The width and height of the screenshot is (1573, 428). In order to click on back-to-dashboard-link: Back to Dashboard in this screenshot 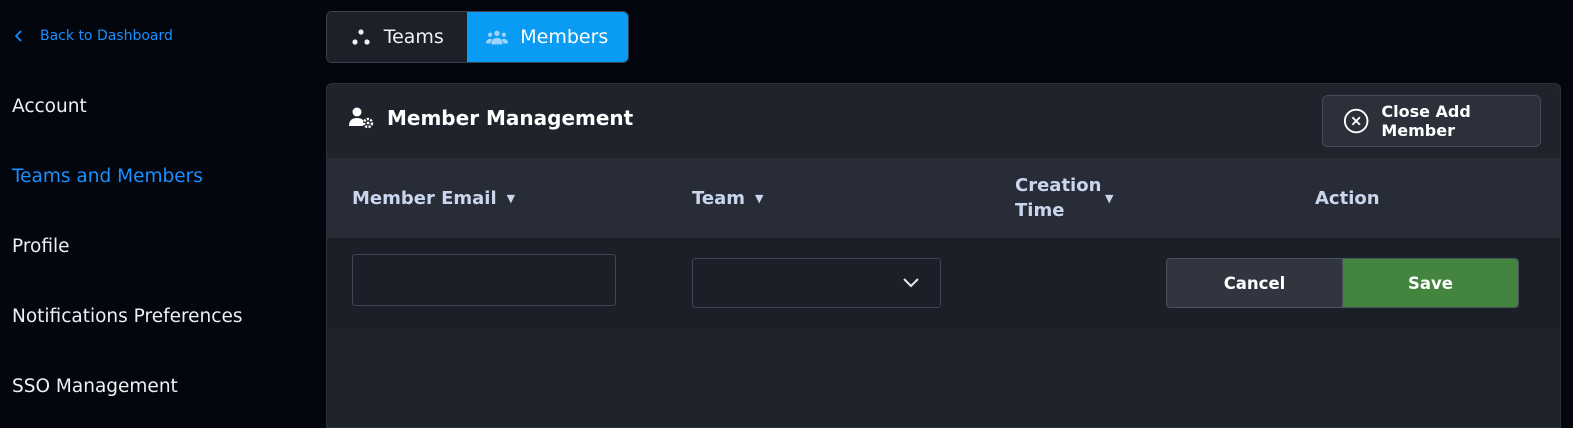, I will do `click(92, 36)`.